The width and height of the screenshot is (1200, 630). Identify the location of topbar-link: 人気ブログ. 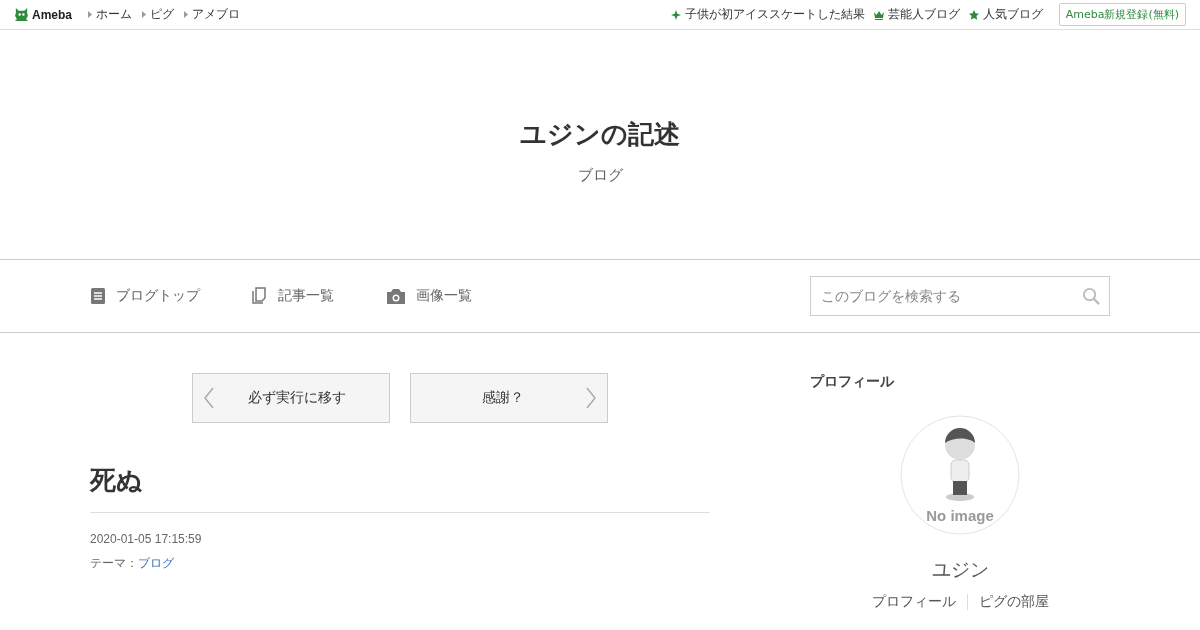
(1005, 14).